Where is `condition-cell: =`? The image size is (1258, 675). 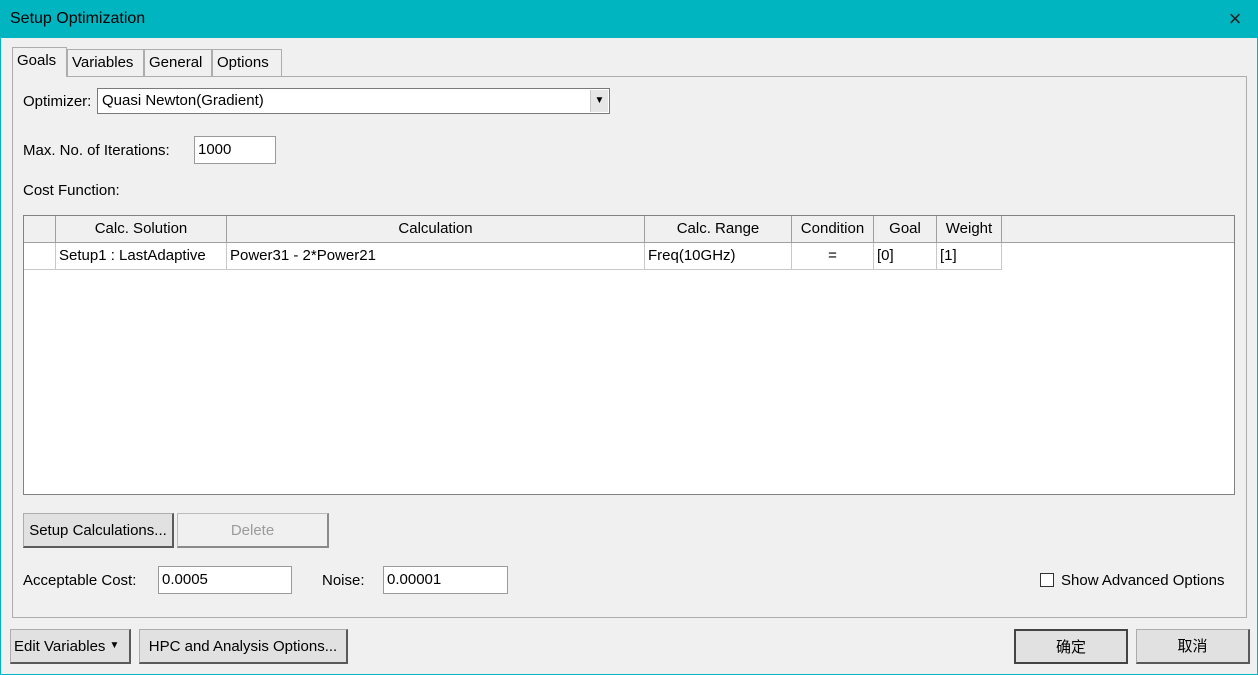
condition-cell: = is located at coordinates (833, 256).